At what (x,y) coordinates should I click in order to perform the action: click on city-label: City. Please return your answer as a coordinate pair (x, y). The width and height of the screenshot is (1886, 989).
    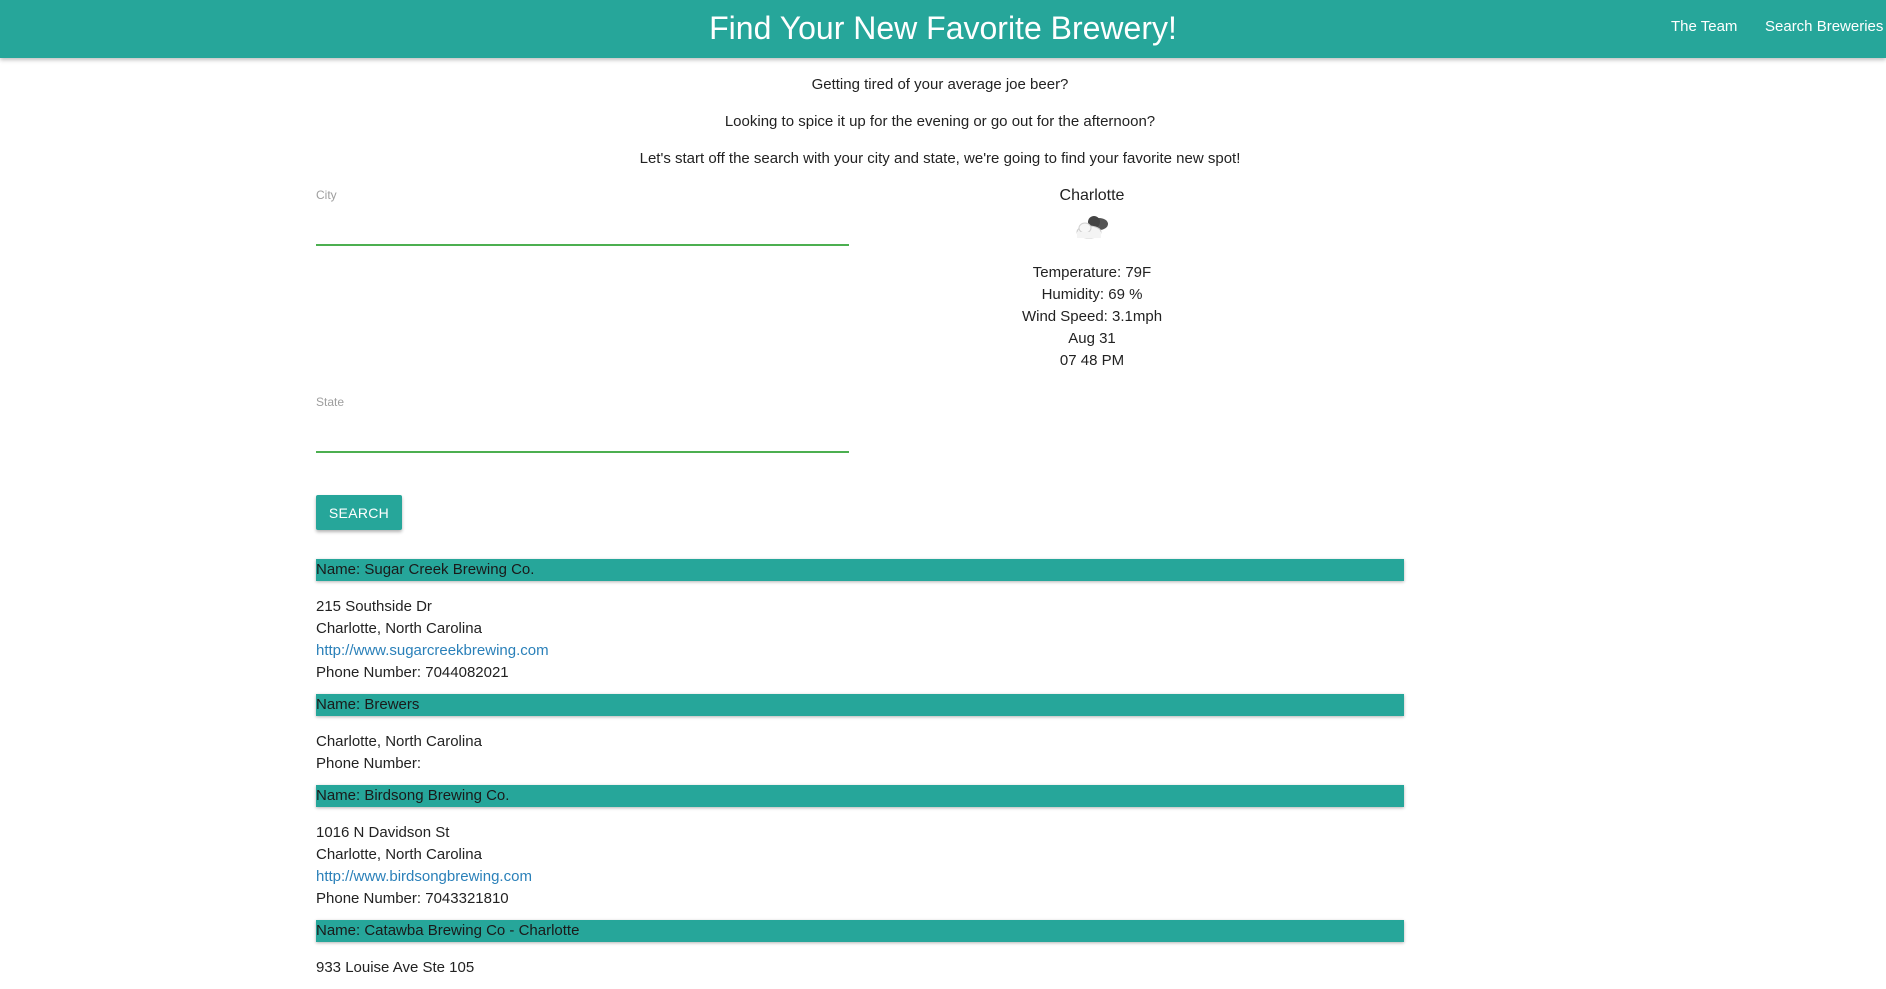
    Looking at the image, I should click on (326, 195).